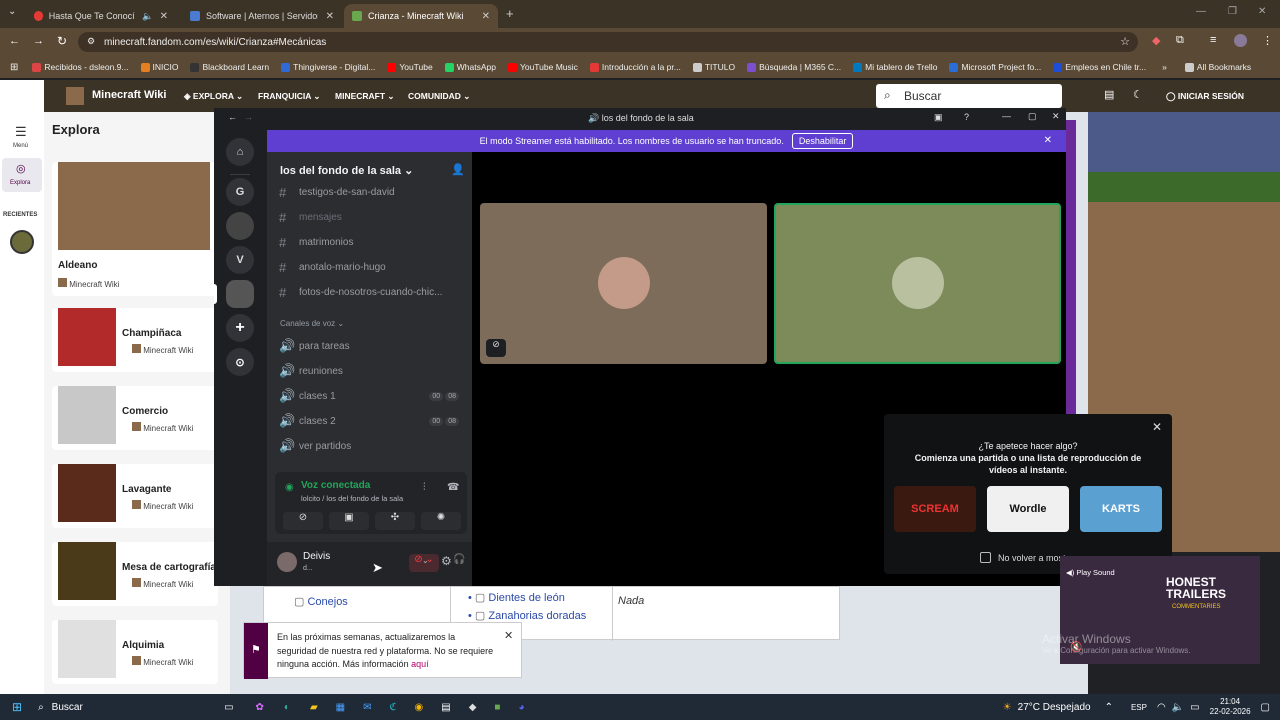 The width and height of the screenshot is (1280, 720). I want to click on close-window-icon: ✕, so click(1262, 11).